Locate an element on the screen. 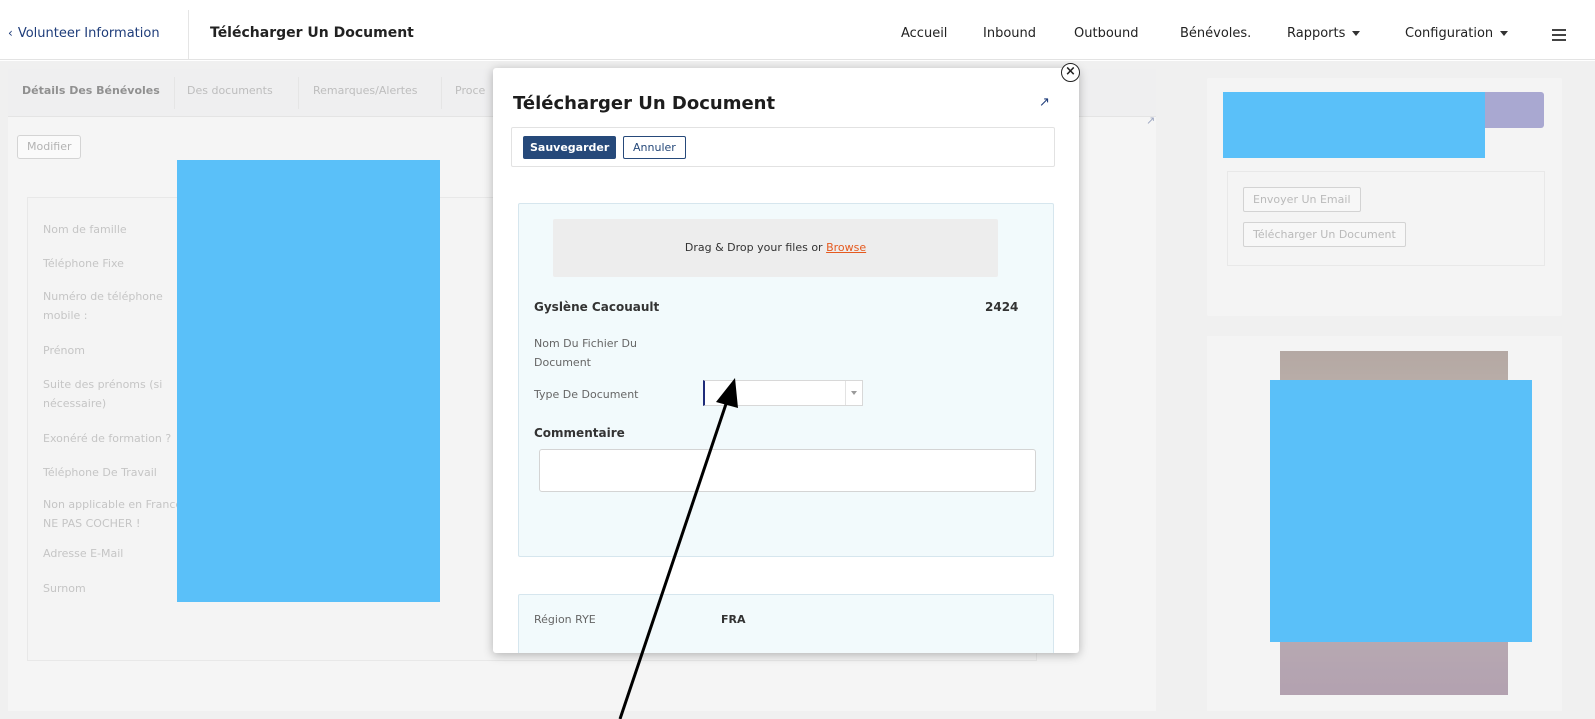 This screenshot has height=719, width=1595. modal-toolbar: Sauvegarder Annuler is located at coordinates (783, 147).